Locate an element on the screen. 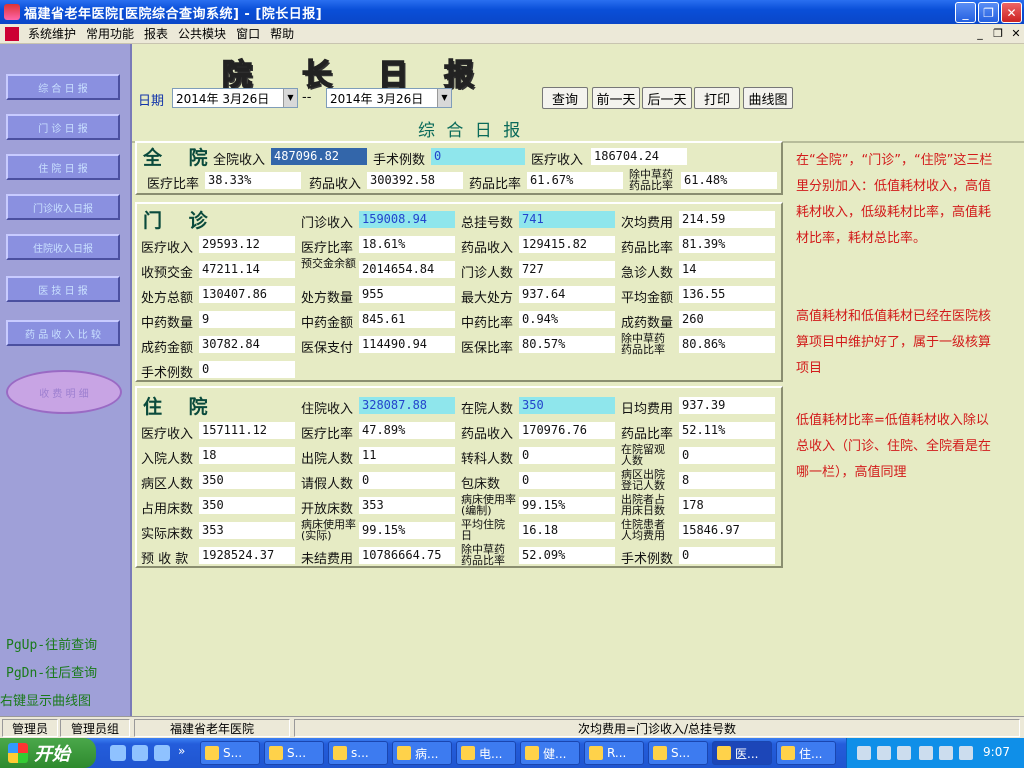 The height and width of the screenshot is (768, 1024). volume-icon is located at coordinates (966, 753).